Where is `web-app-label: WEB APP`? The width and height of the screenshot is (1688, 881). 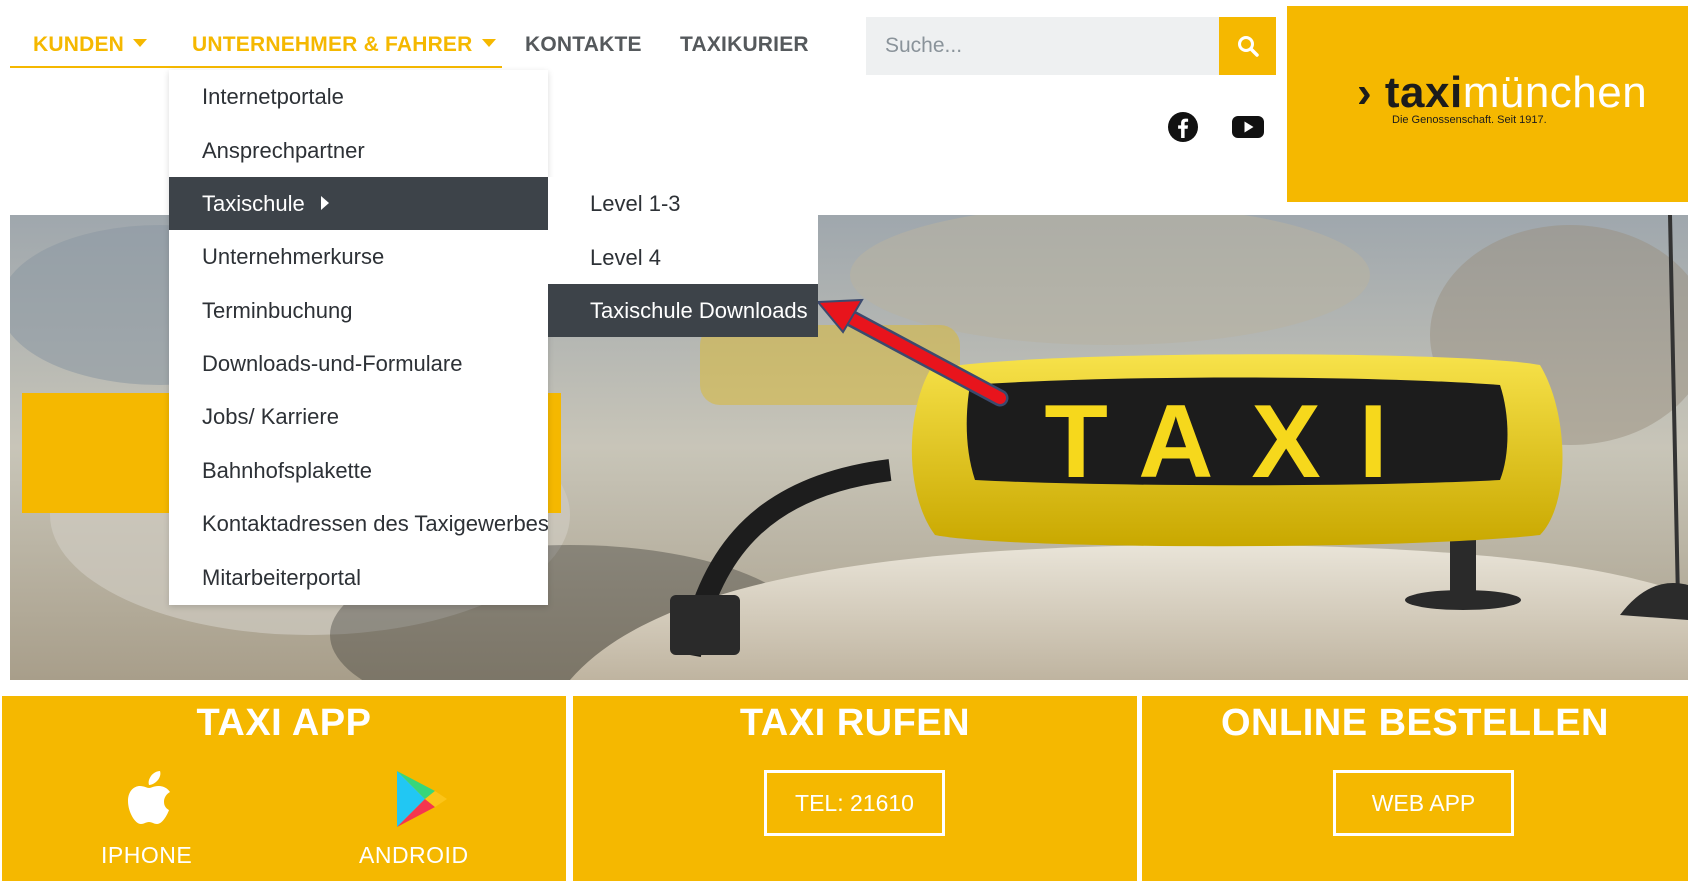
web-app-label: WEB APP is located at coordinates (1423, 802).